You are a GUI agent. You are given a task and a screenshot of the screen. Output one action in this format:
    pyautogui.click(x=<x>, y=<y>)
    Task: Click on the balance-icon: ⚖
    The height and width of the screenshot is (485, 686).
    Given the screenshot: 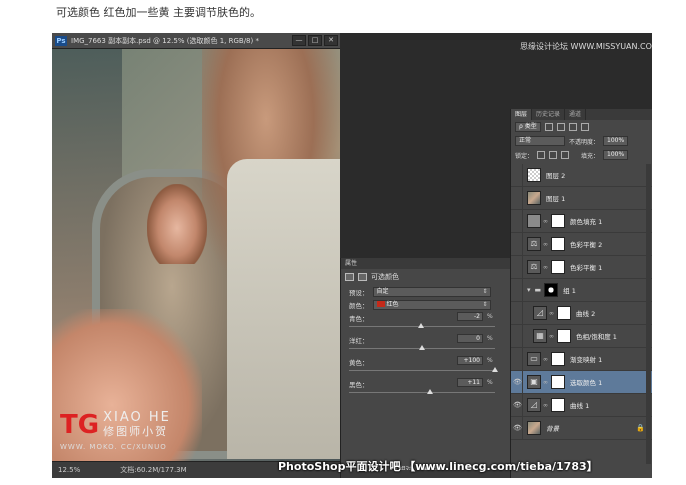 What is the action you would take?
    pyautogui.click(x=534, y=267)
    